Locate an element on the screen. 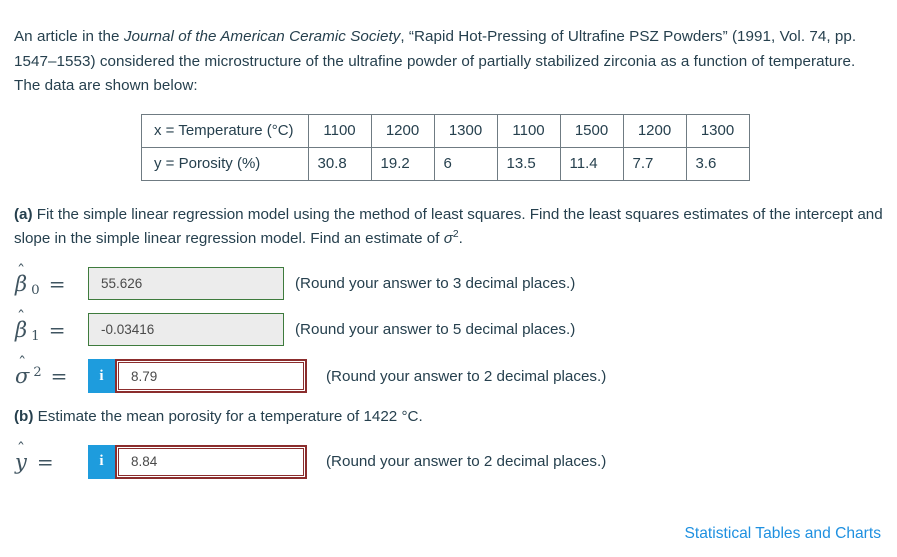 This screenshot has height=557, width=897. sigma-squared-hint: (Round your answer to 2 decimal places.) is located at coordinates (466, 376).